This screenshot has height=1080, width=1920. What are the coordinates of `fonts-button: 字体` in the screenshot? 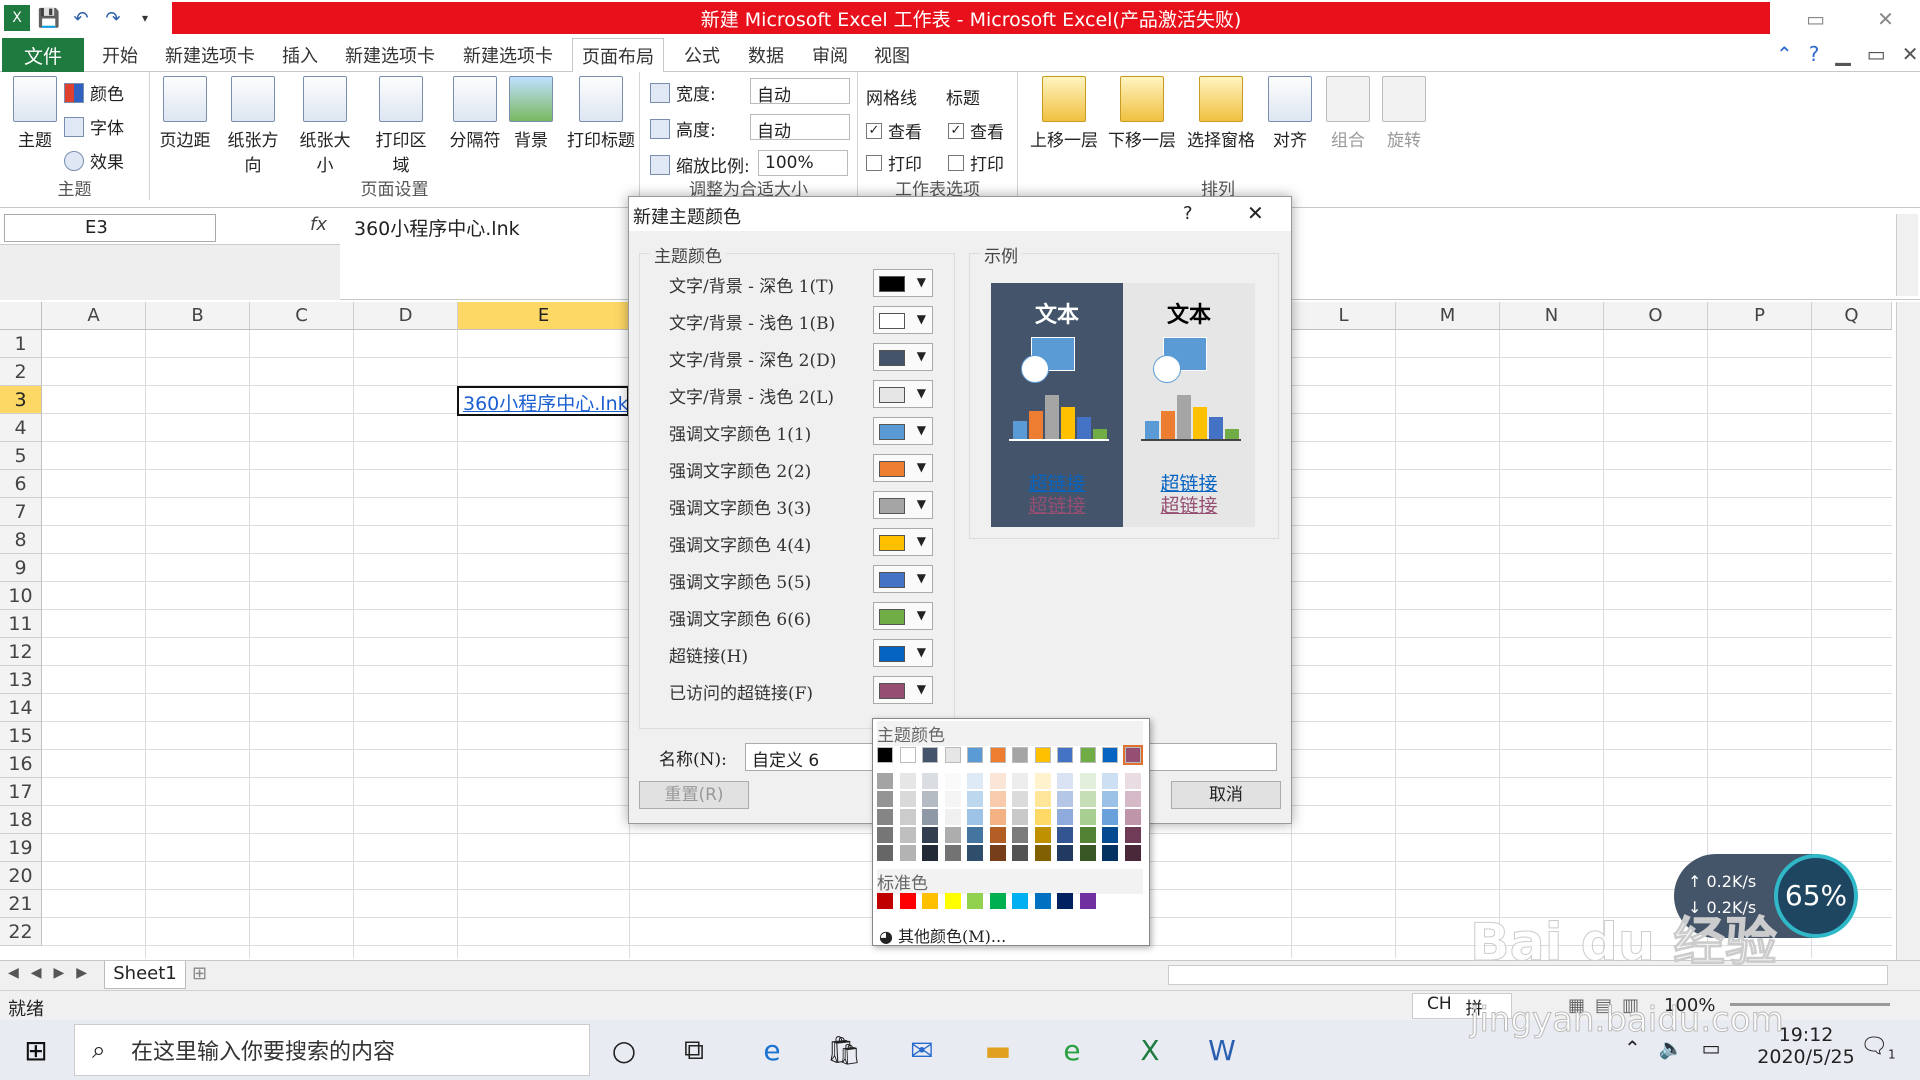 It's located at (94, 126).